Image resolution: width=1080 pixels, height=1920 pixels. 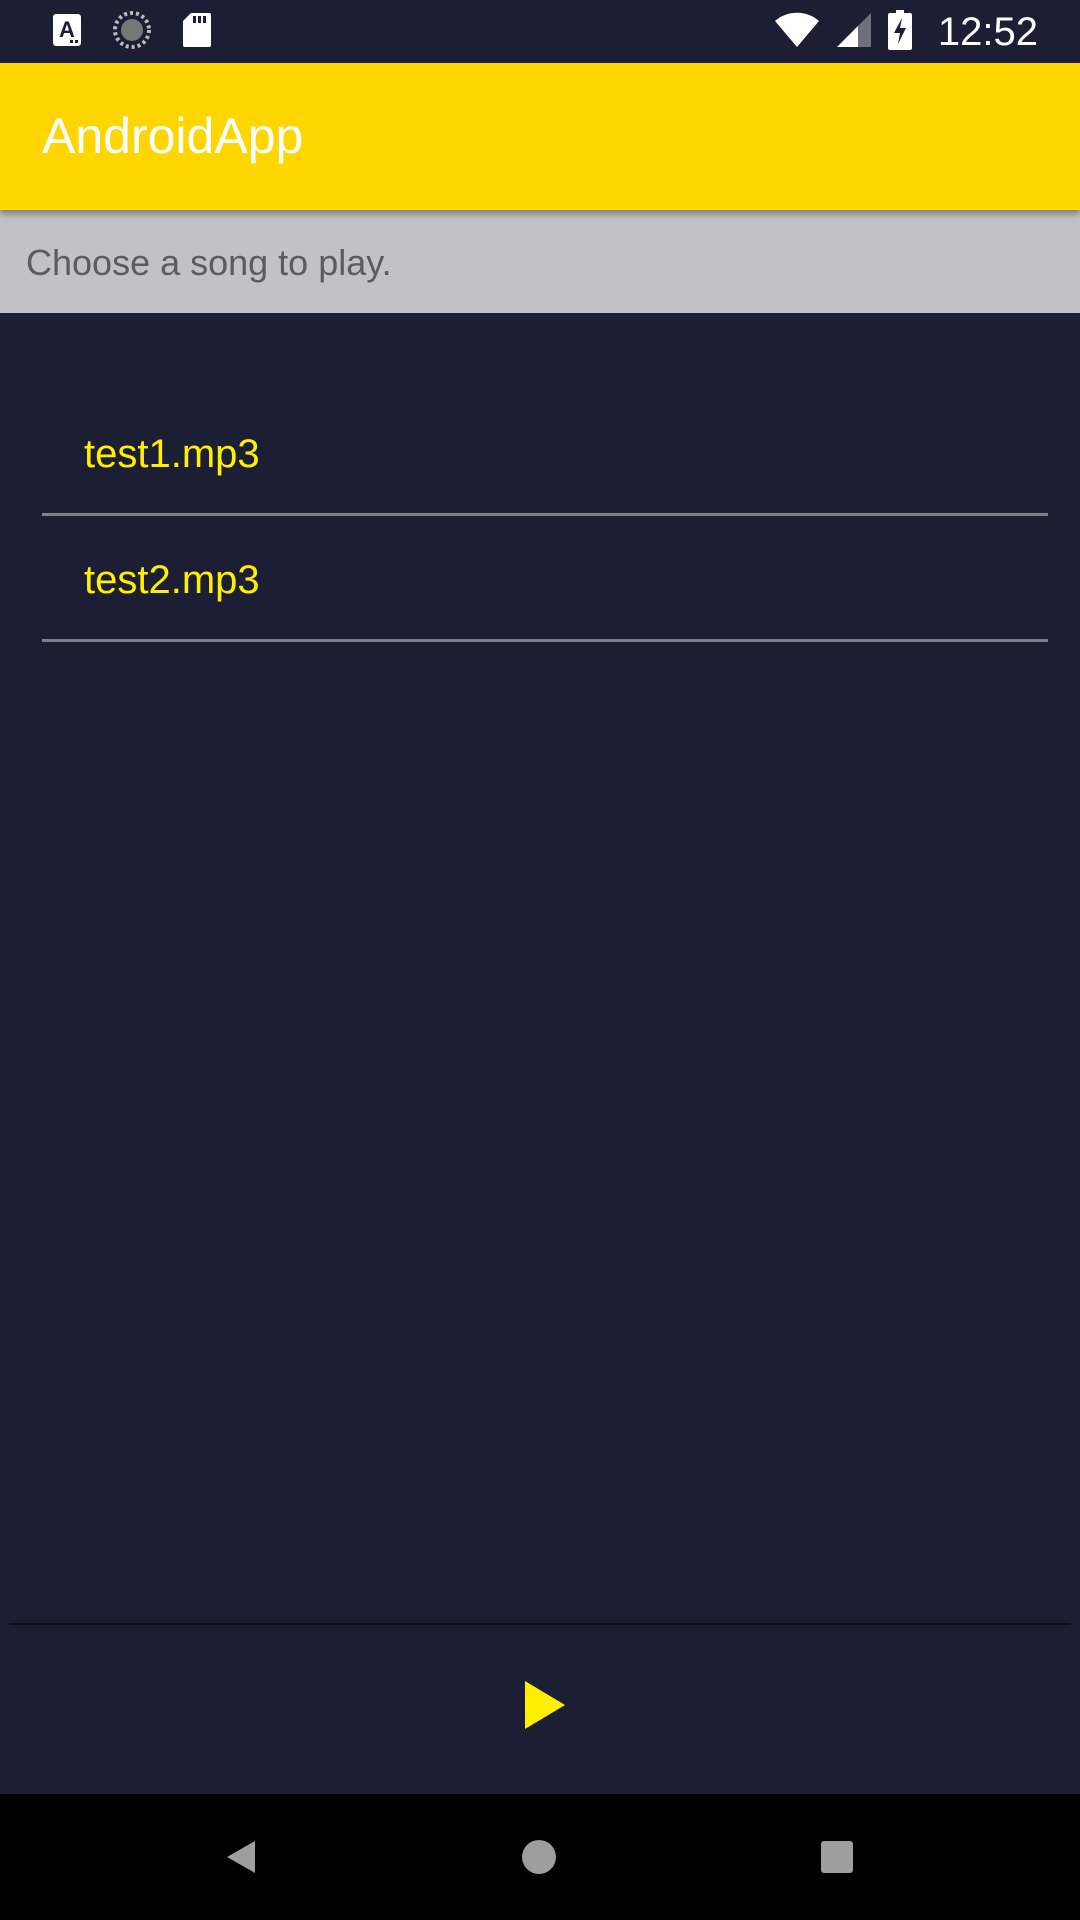 I want to click on song-list: test1.mp3 test2.mp3, so click(x=545, y=516).